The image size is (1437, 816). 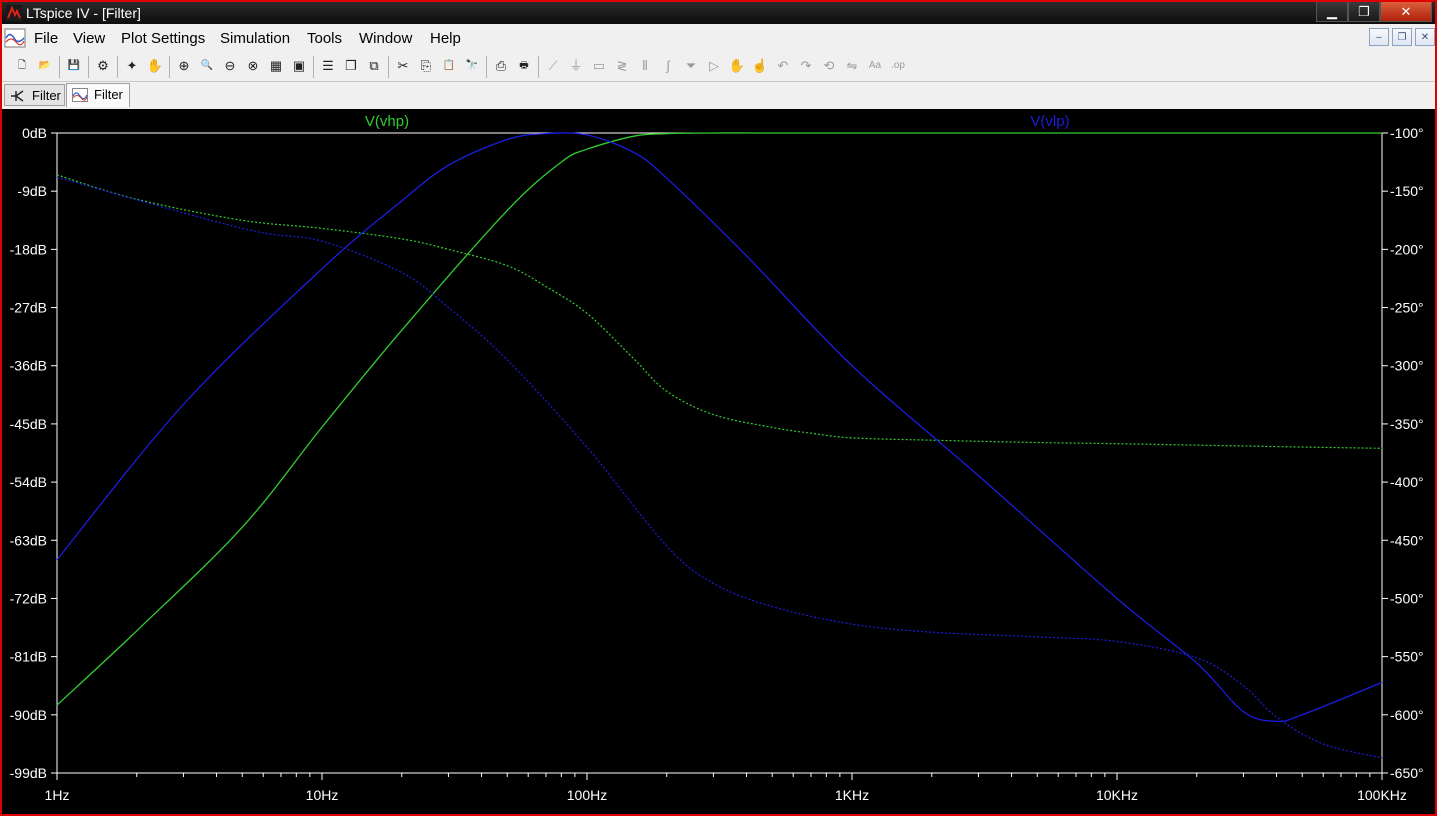 What do you see at coordinates (28, 657) in the screenshot?
I see `y-left-tick-label: -81dB` at bounding box center [28, 657].